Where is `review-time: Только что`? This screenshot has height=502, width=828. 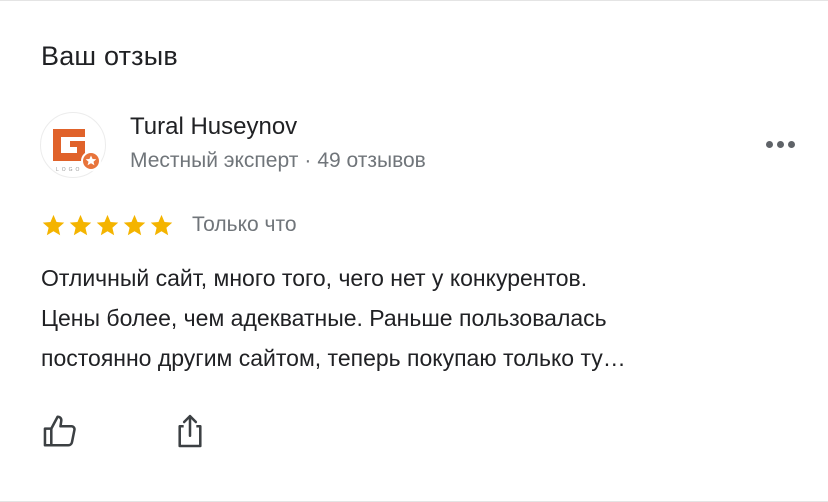 review-time: Только что is located at coordinates (244, 224).